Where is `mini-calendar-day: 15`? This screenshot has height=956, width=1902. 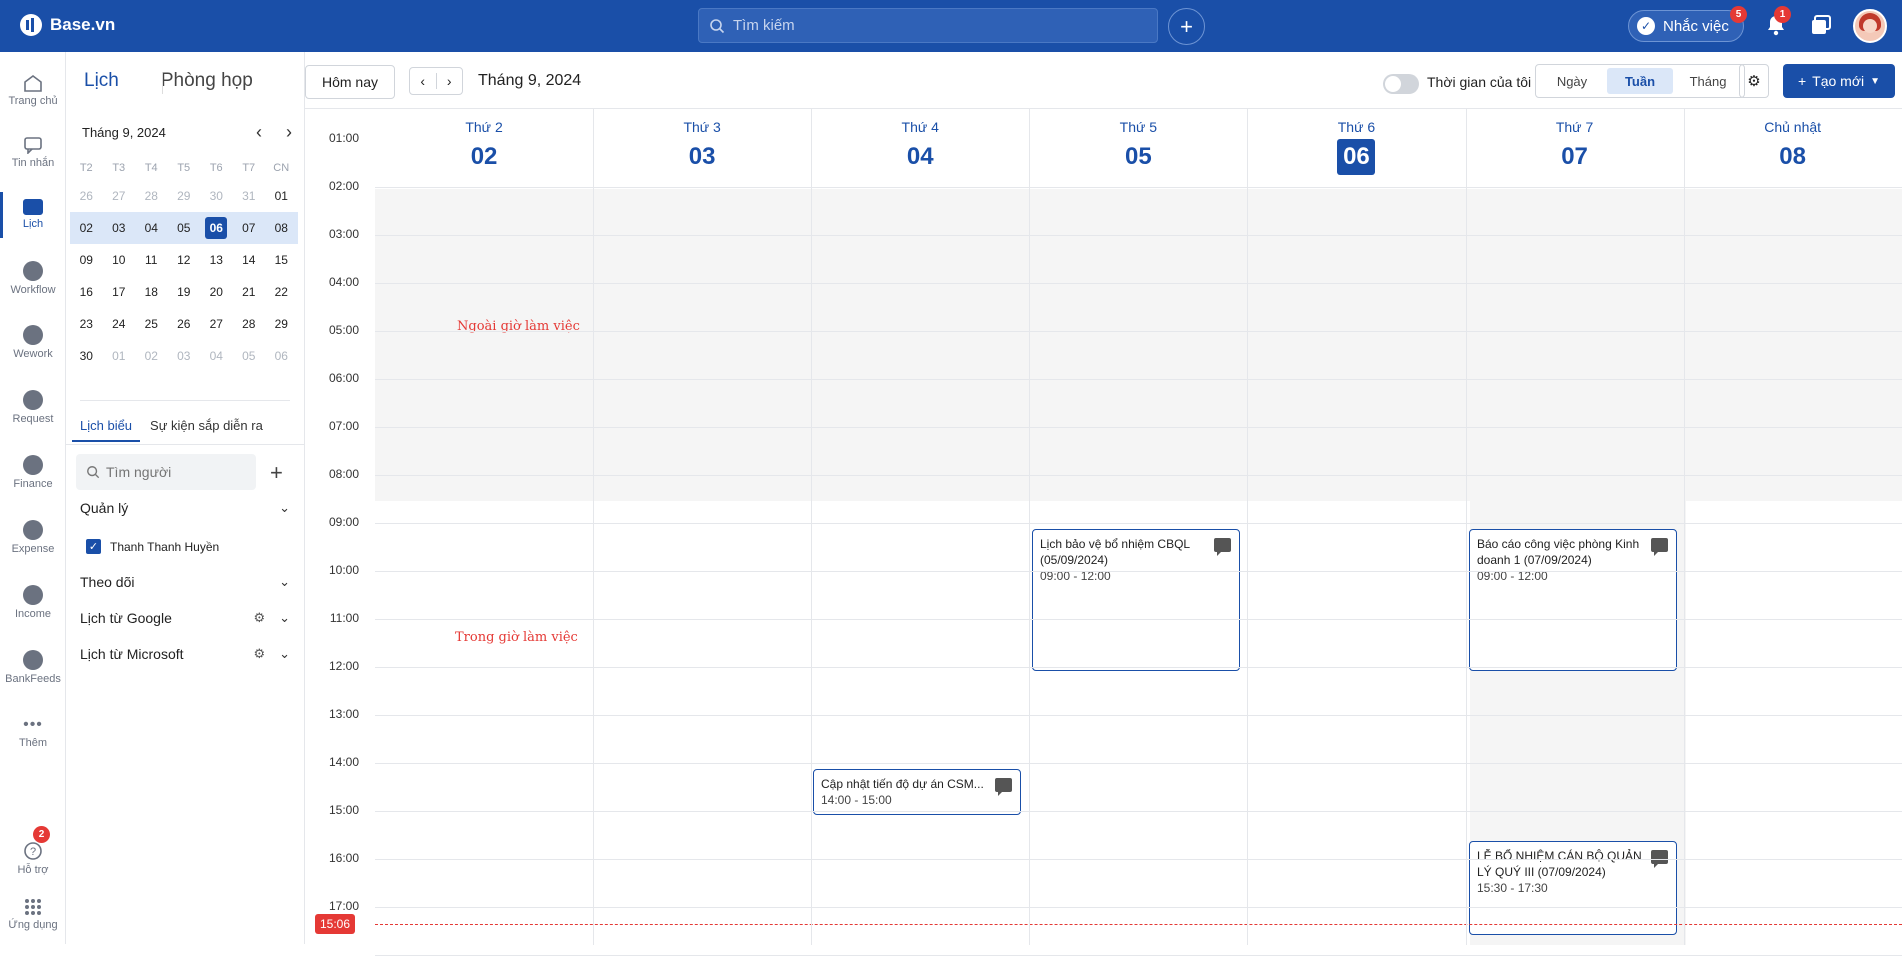
mini-calendar-day: 15 is located at coordinates (281, 260).